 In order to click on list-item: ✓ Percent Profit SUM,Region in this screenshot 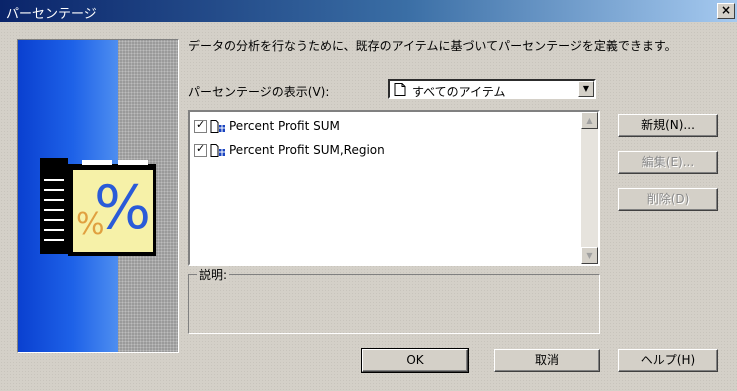, I will do `click(289, 150)`.